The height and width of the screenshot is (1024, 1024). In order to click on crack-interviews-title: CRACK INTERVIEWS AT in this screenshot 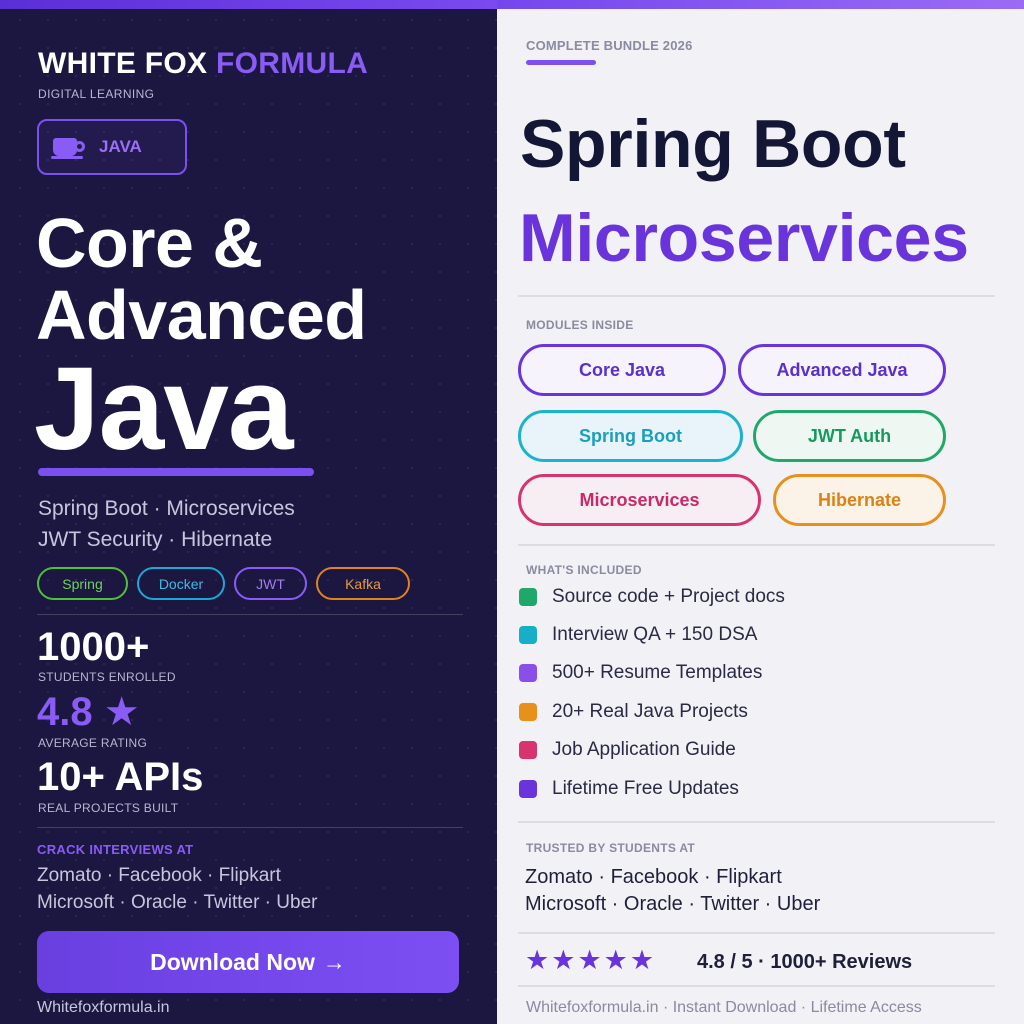, I will do `click(115, 849)`.